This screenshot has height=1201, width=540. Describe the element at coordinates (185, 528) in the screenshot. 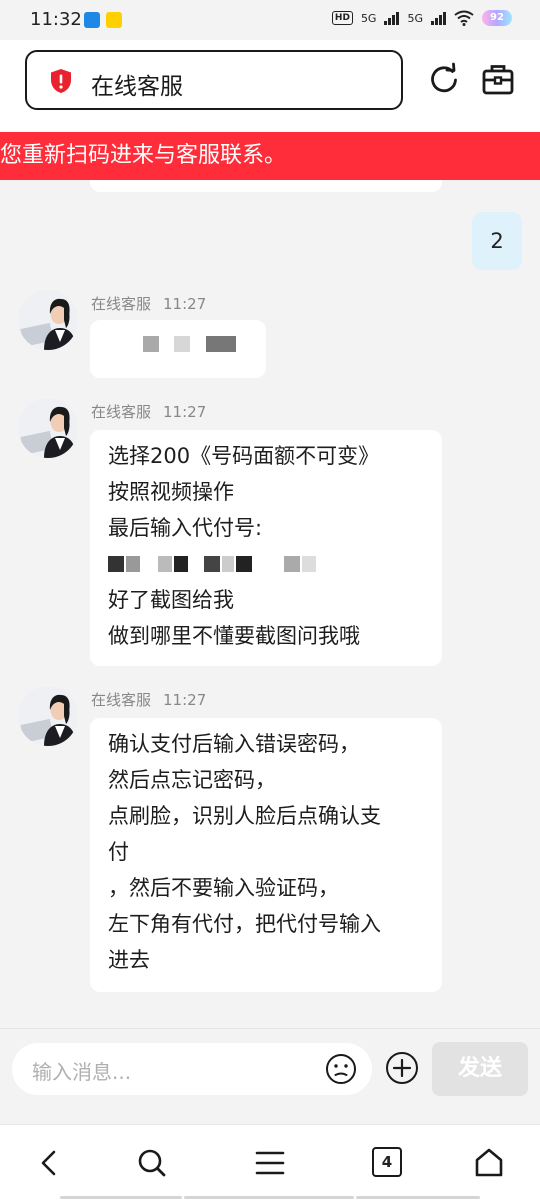

I see `message-line: 最后输入代付号:` at that location.